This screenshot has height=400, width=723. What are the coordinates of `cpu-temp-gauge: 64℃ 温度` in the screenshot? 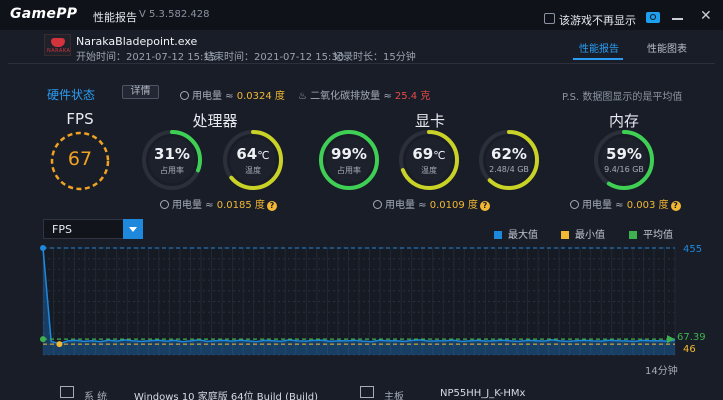 It's located at (253, 160).